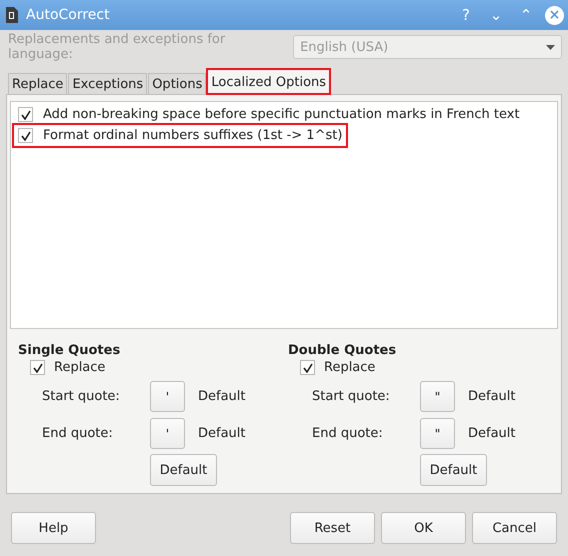 This screenshot has width=568, height=556. Describe the element at coordinates (332, 528) in the screenshot. I see `dialog-button: Reset` at that location.